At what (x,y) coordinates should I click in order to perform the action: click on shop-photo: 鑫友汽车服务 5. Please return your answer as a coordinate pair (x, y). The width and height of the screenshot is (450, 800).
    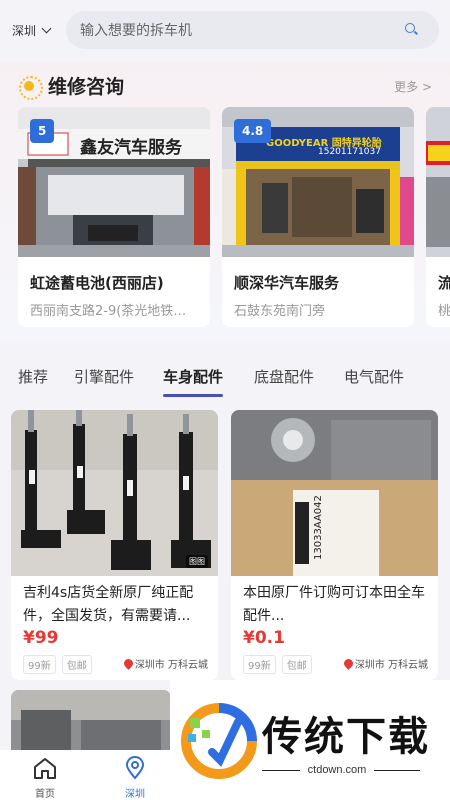
    Looking at the image, I should click on (114, 182).